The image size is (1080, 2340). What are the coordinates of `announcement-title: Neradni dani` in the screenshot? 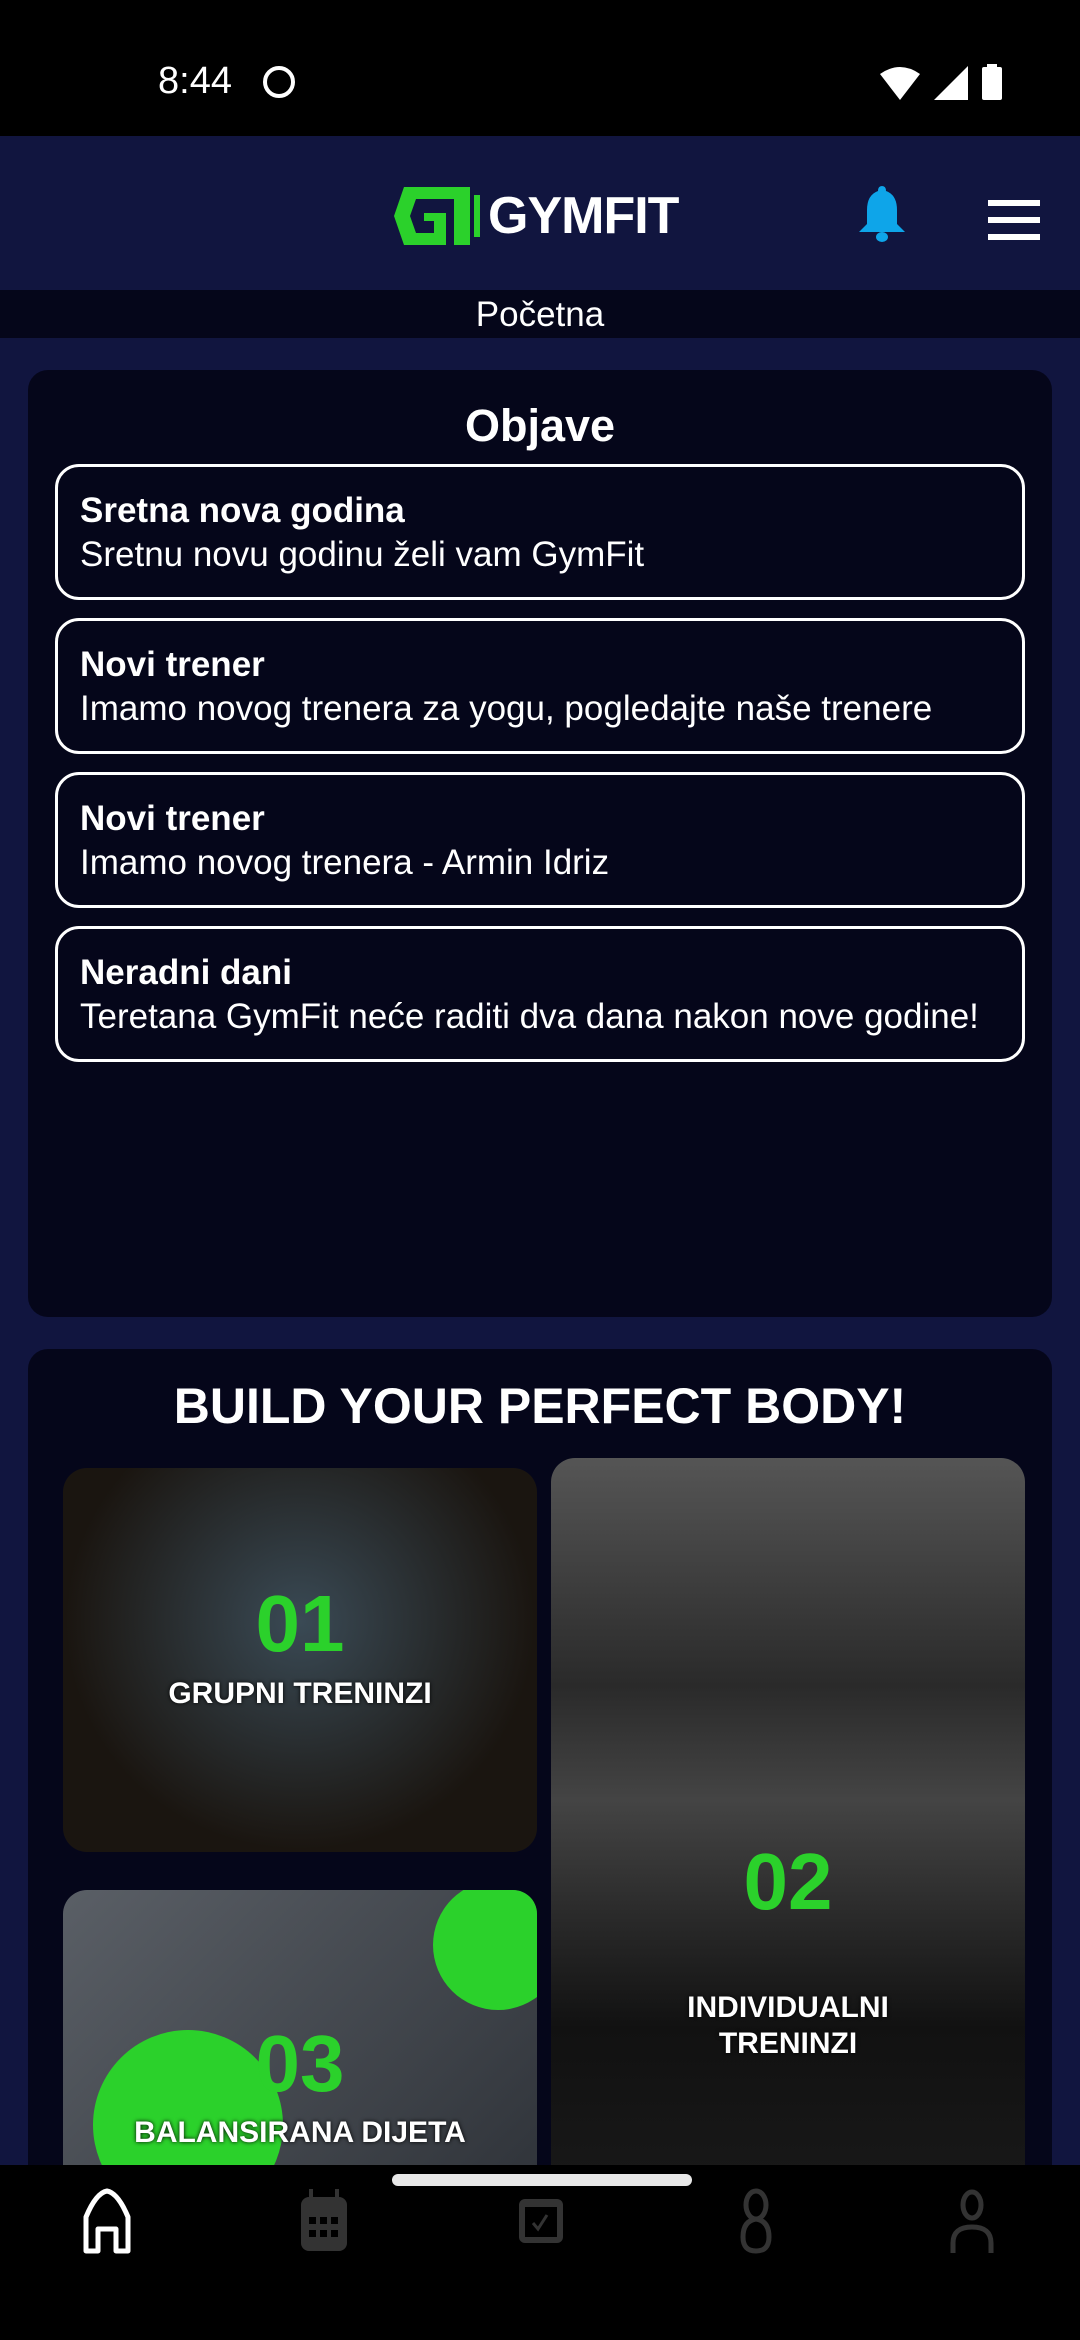 It's located at (186, 972).